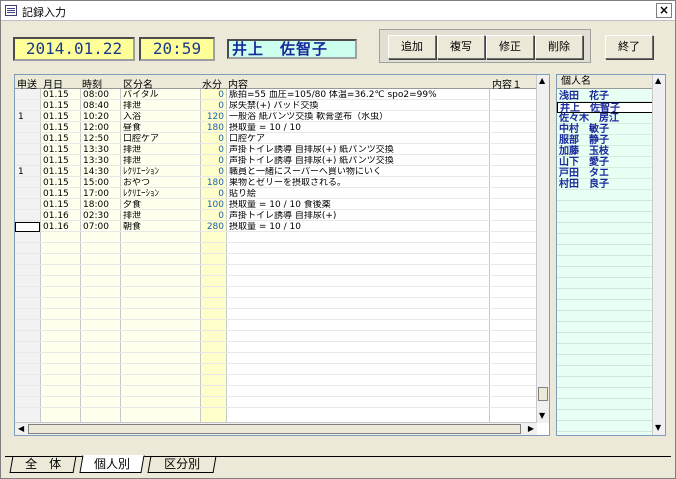 This screenshot has height=479, width=676. I want to click on h-scroll-thumb, so click(274, 429).